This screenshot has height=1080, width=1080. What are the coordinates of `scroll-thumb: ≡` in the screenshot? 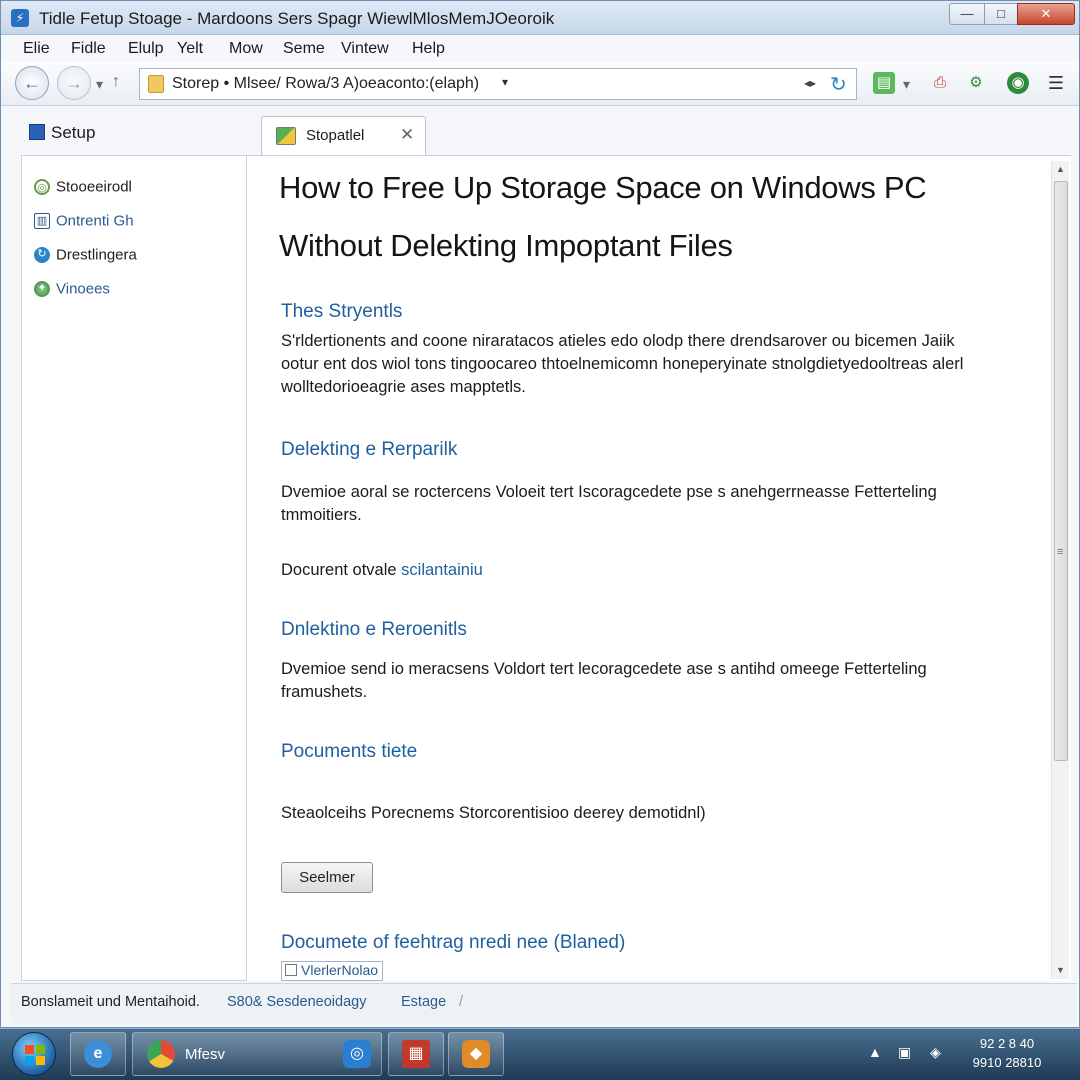 It's located at (1061, 471).